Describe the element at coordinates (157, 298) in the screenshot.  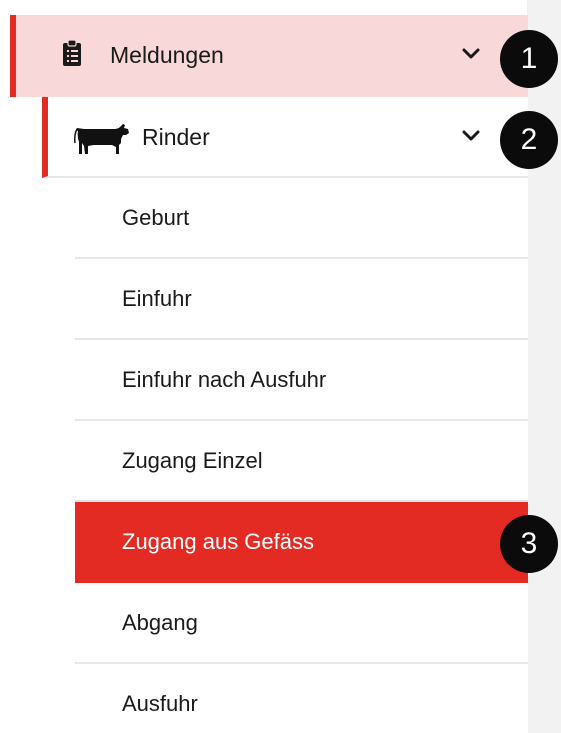
I see `submenu-item-label: Einfuhr` at that location.